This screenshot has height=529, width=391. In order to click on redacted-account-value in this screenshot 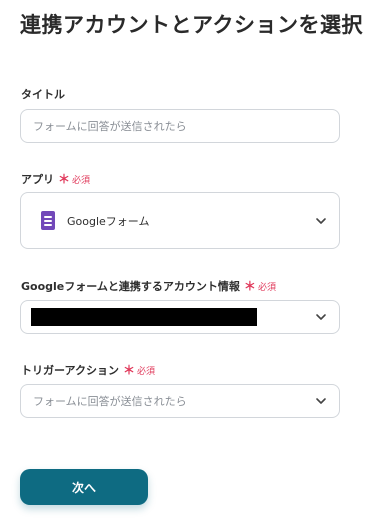, I will do `click(144, 317)`.